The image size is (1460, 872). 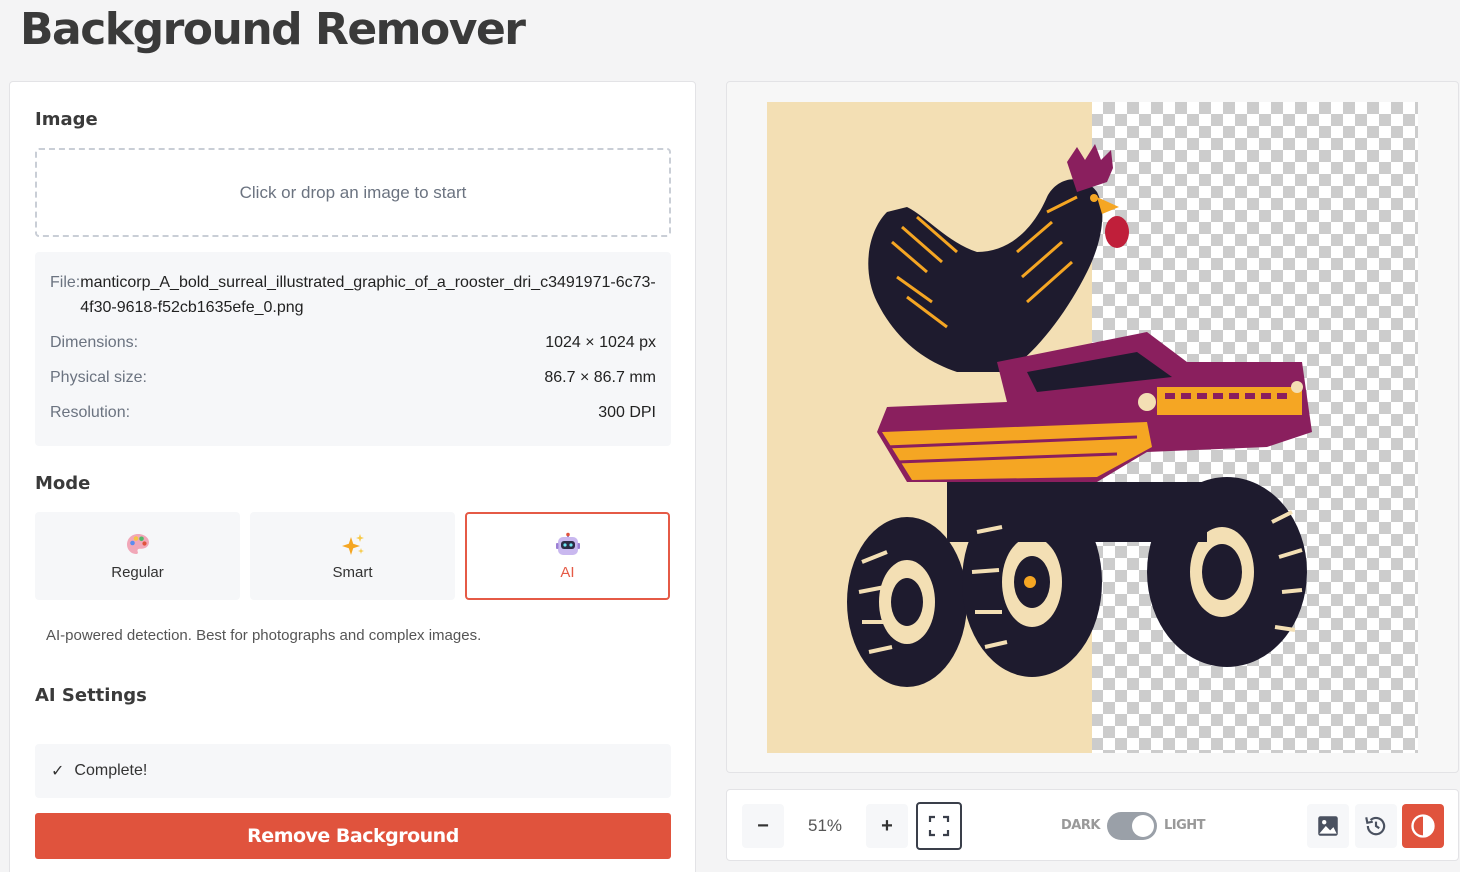 What do you see at coordinates (353, 413) in the screenshot?
I see `resolution-row: Resolution: 300 DPI` at bounding box center [353, 413].